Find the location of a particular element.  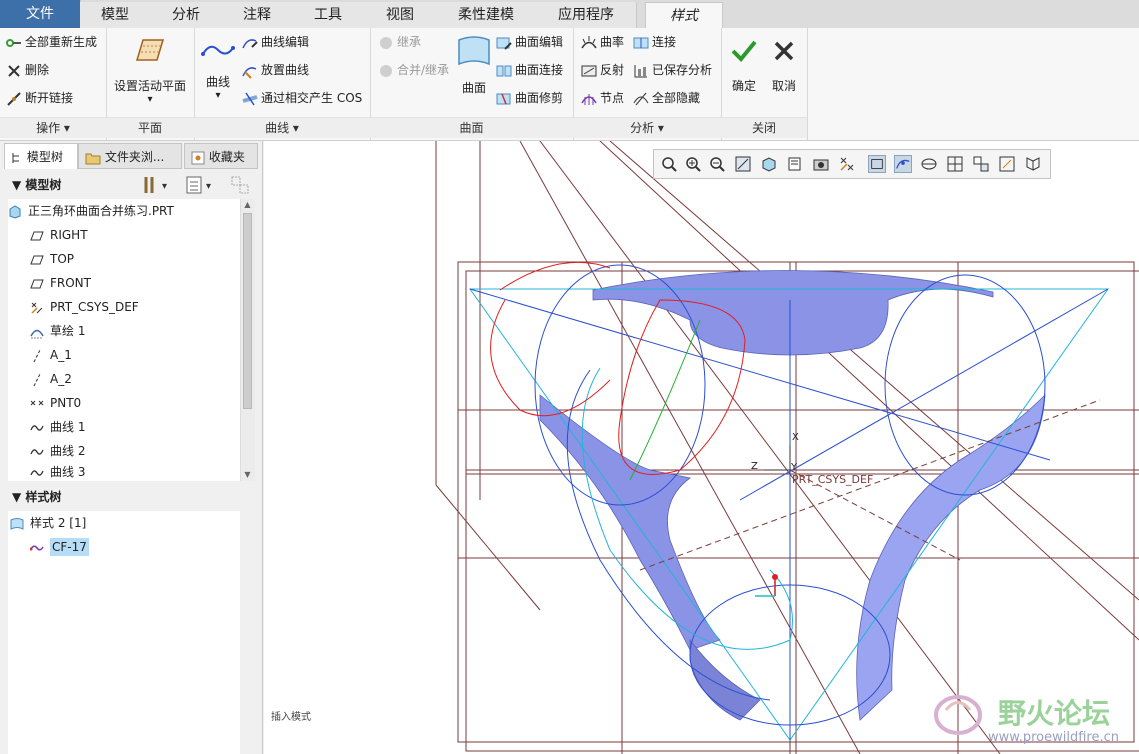

tab-annotate: 注释 is located at coordinates (257, 15).